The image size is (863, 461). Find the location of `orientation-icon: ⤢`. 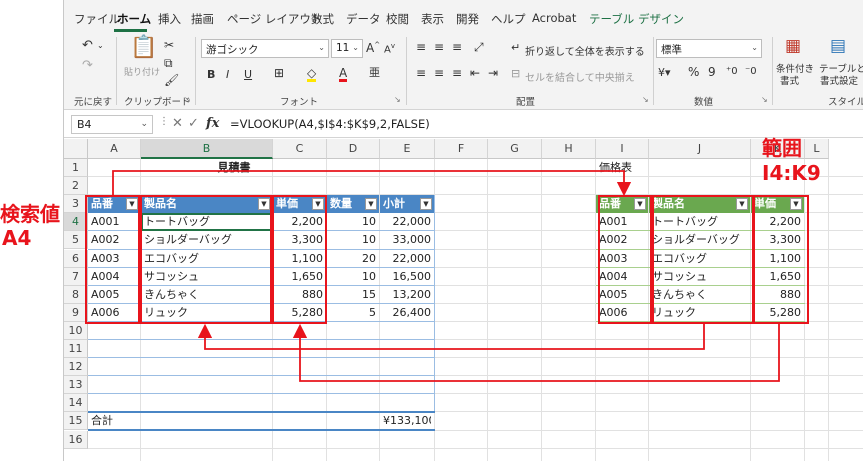

orientation-icon: ⤢ is located at coordinates (479, 47).